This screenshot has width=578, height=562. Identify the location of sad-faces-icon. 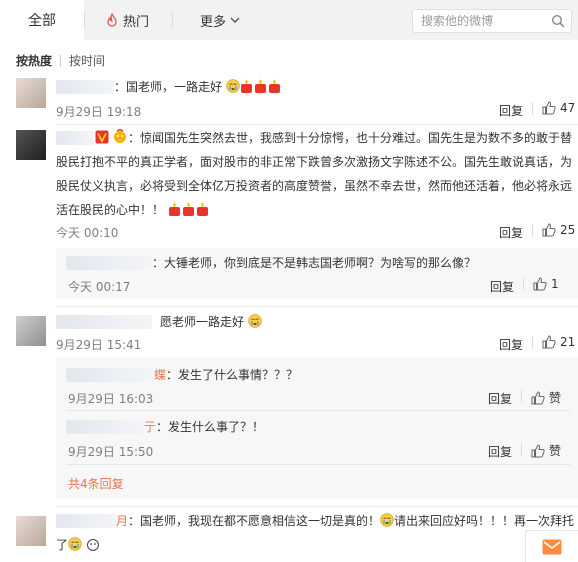
(93, 545).